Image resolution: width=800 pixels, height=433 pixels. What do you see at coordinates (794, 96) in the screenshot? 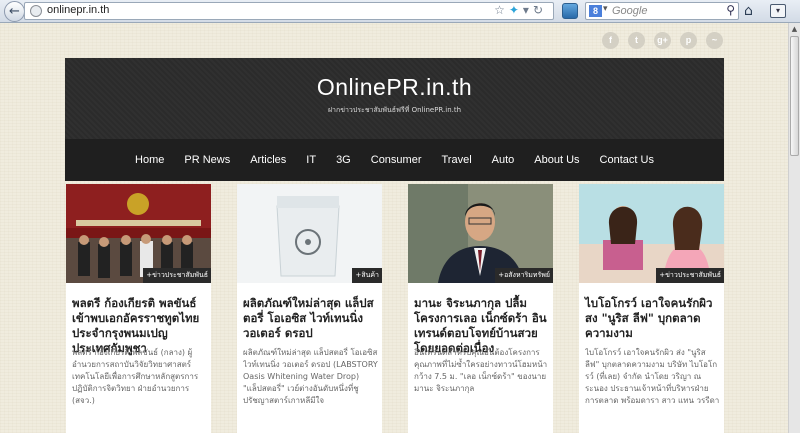
I see `scroll-thumb` at bounding box center [794, 96].